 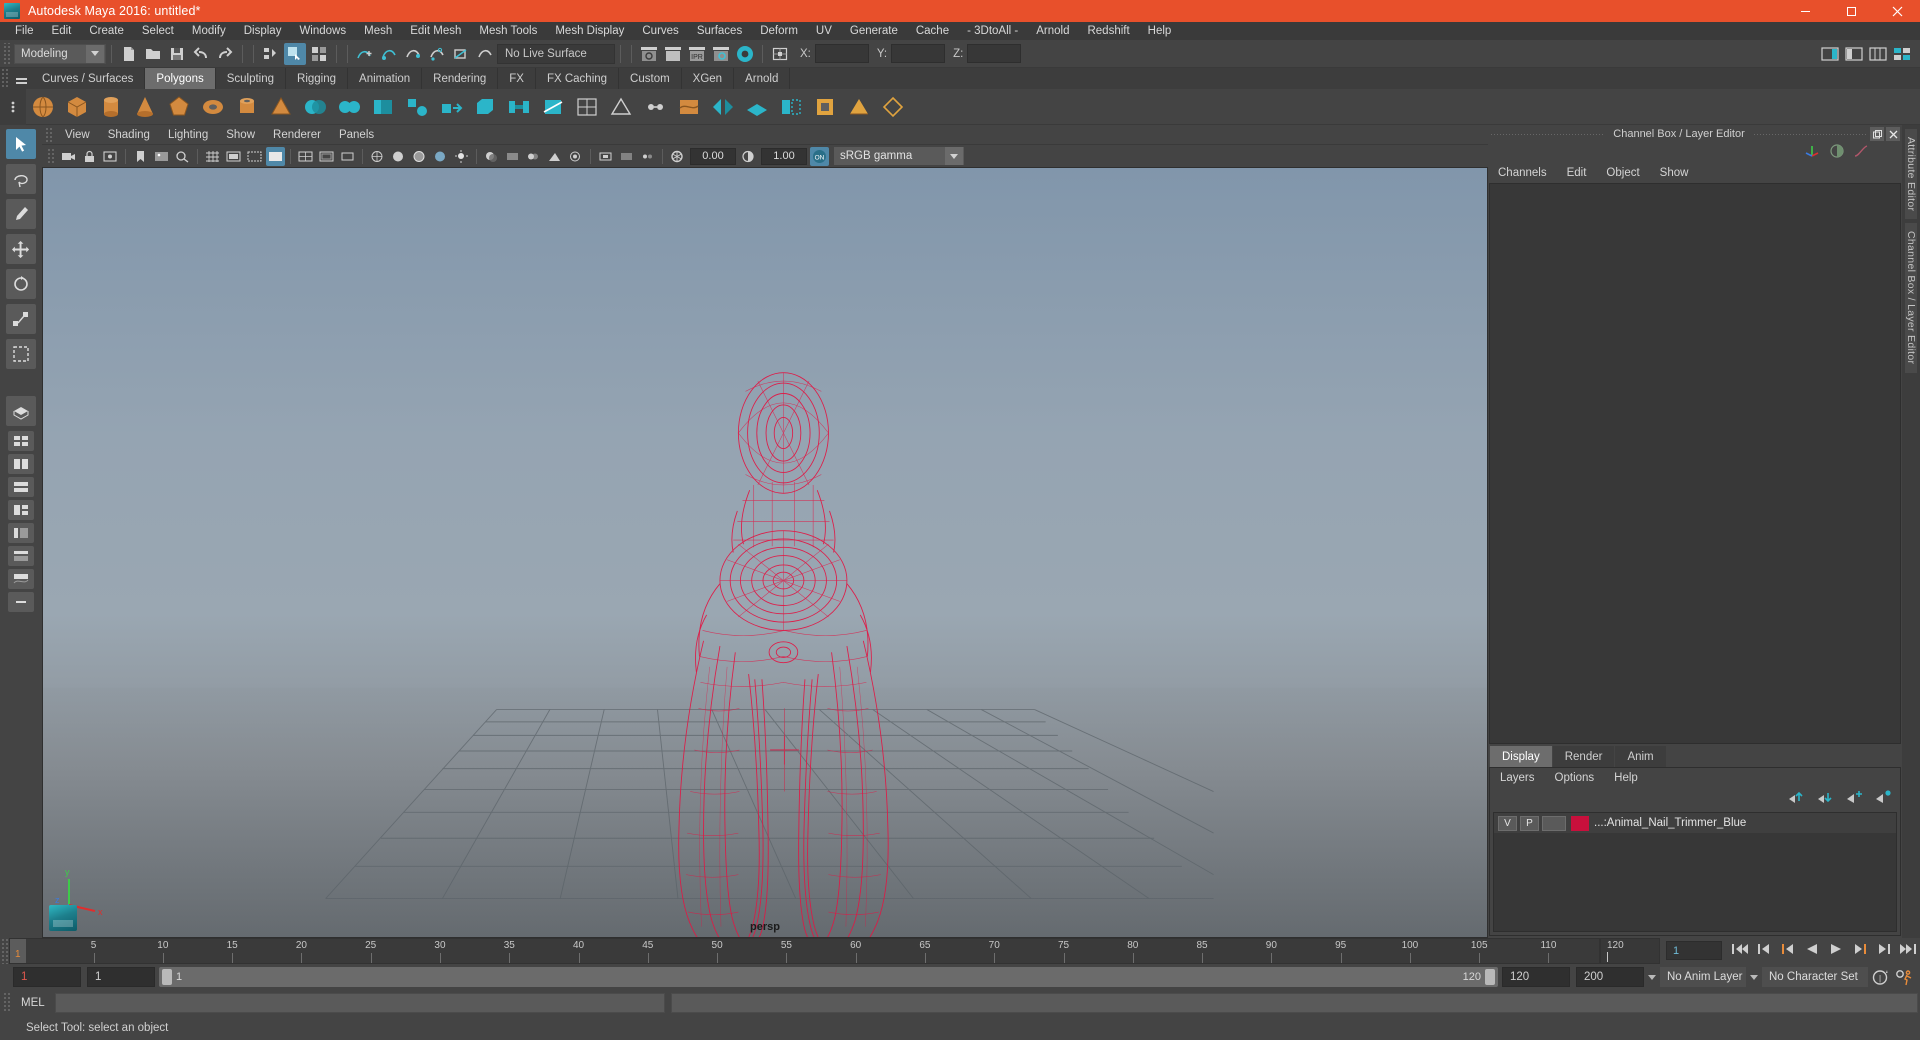 I want to click on wireframe-icon, so click(x=377, y=156).